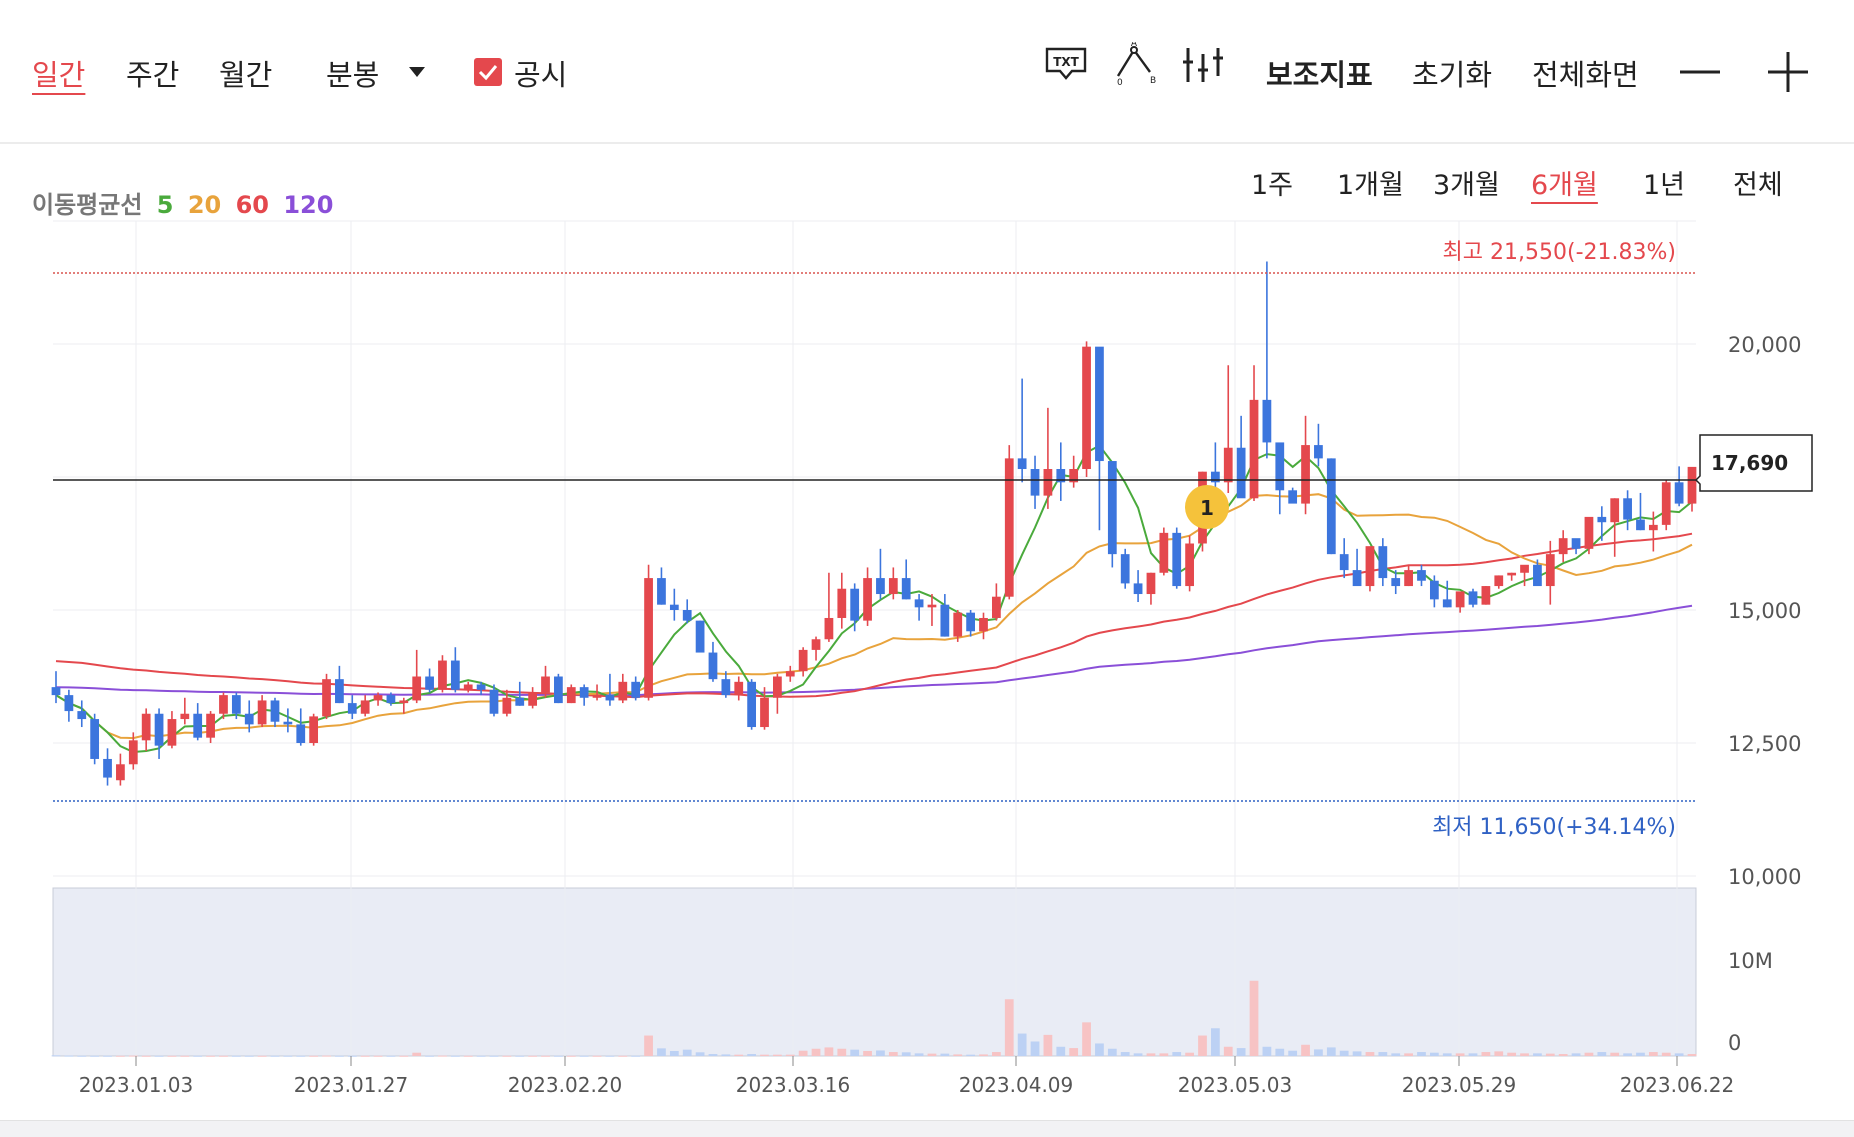 The width and height of the screenshot is (1854, 1137). I want to click on x-tick-label: 2023.03.16, so click(793, 1085).